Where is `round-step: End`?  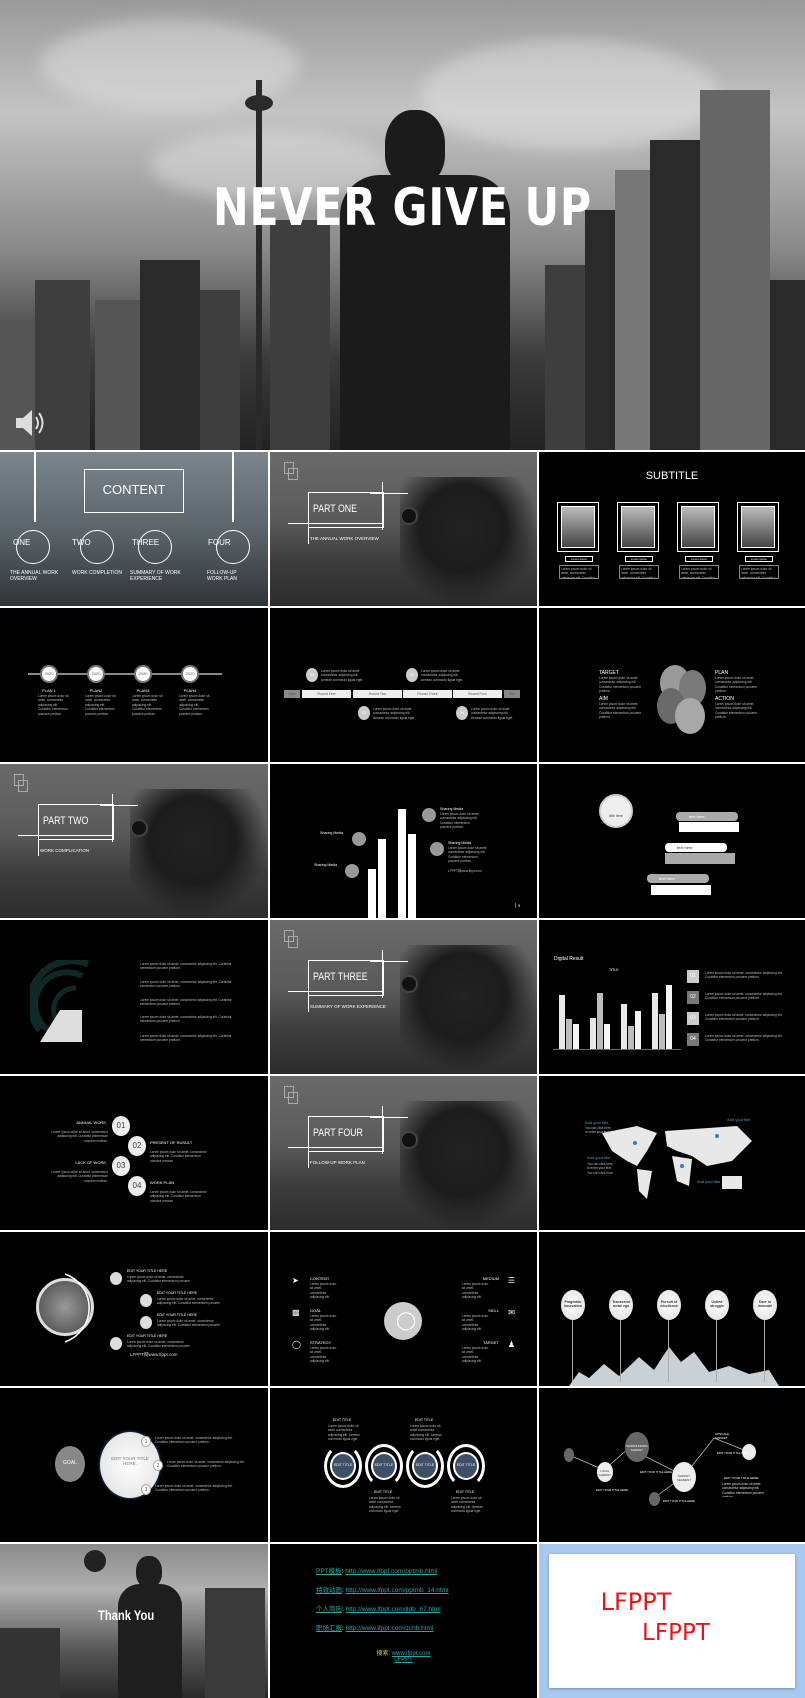 round-step: End is located at coordinates (512, 694).